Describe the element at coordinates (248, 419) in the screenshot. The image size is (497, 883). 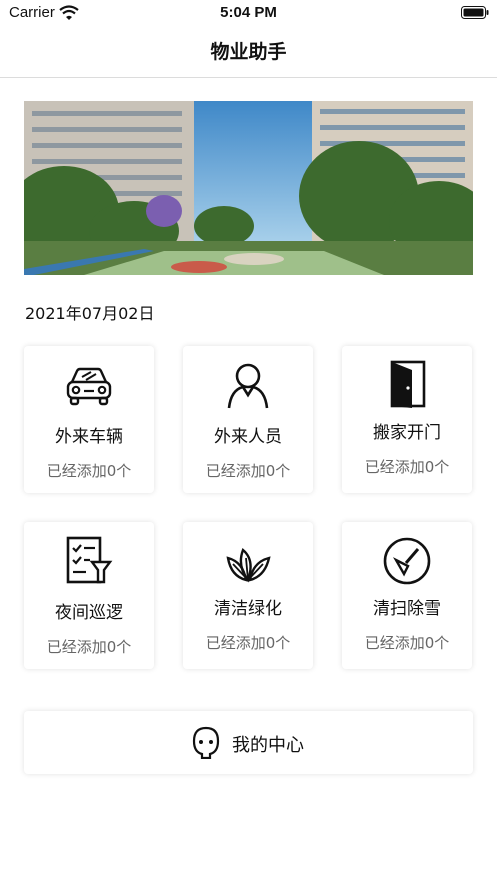
I see `card-visitor-person: 外来人员 已经添加0个` at that location.